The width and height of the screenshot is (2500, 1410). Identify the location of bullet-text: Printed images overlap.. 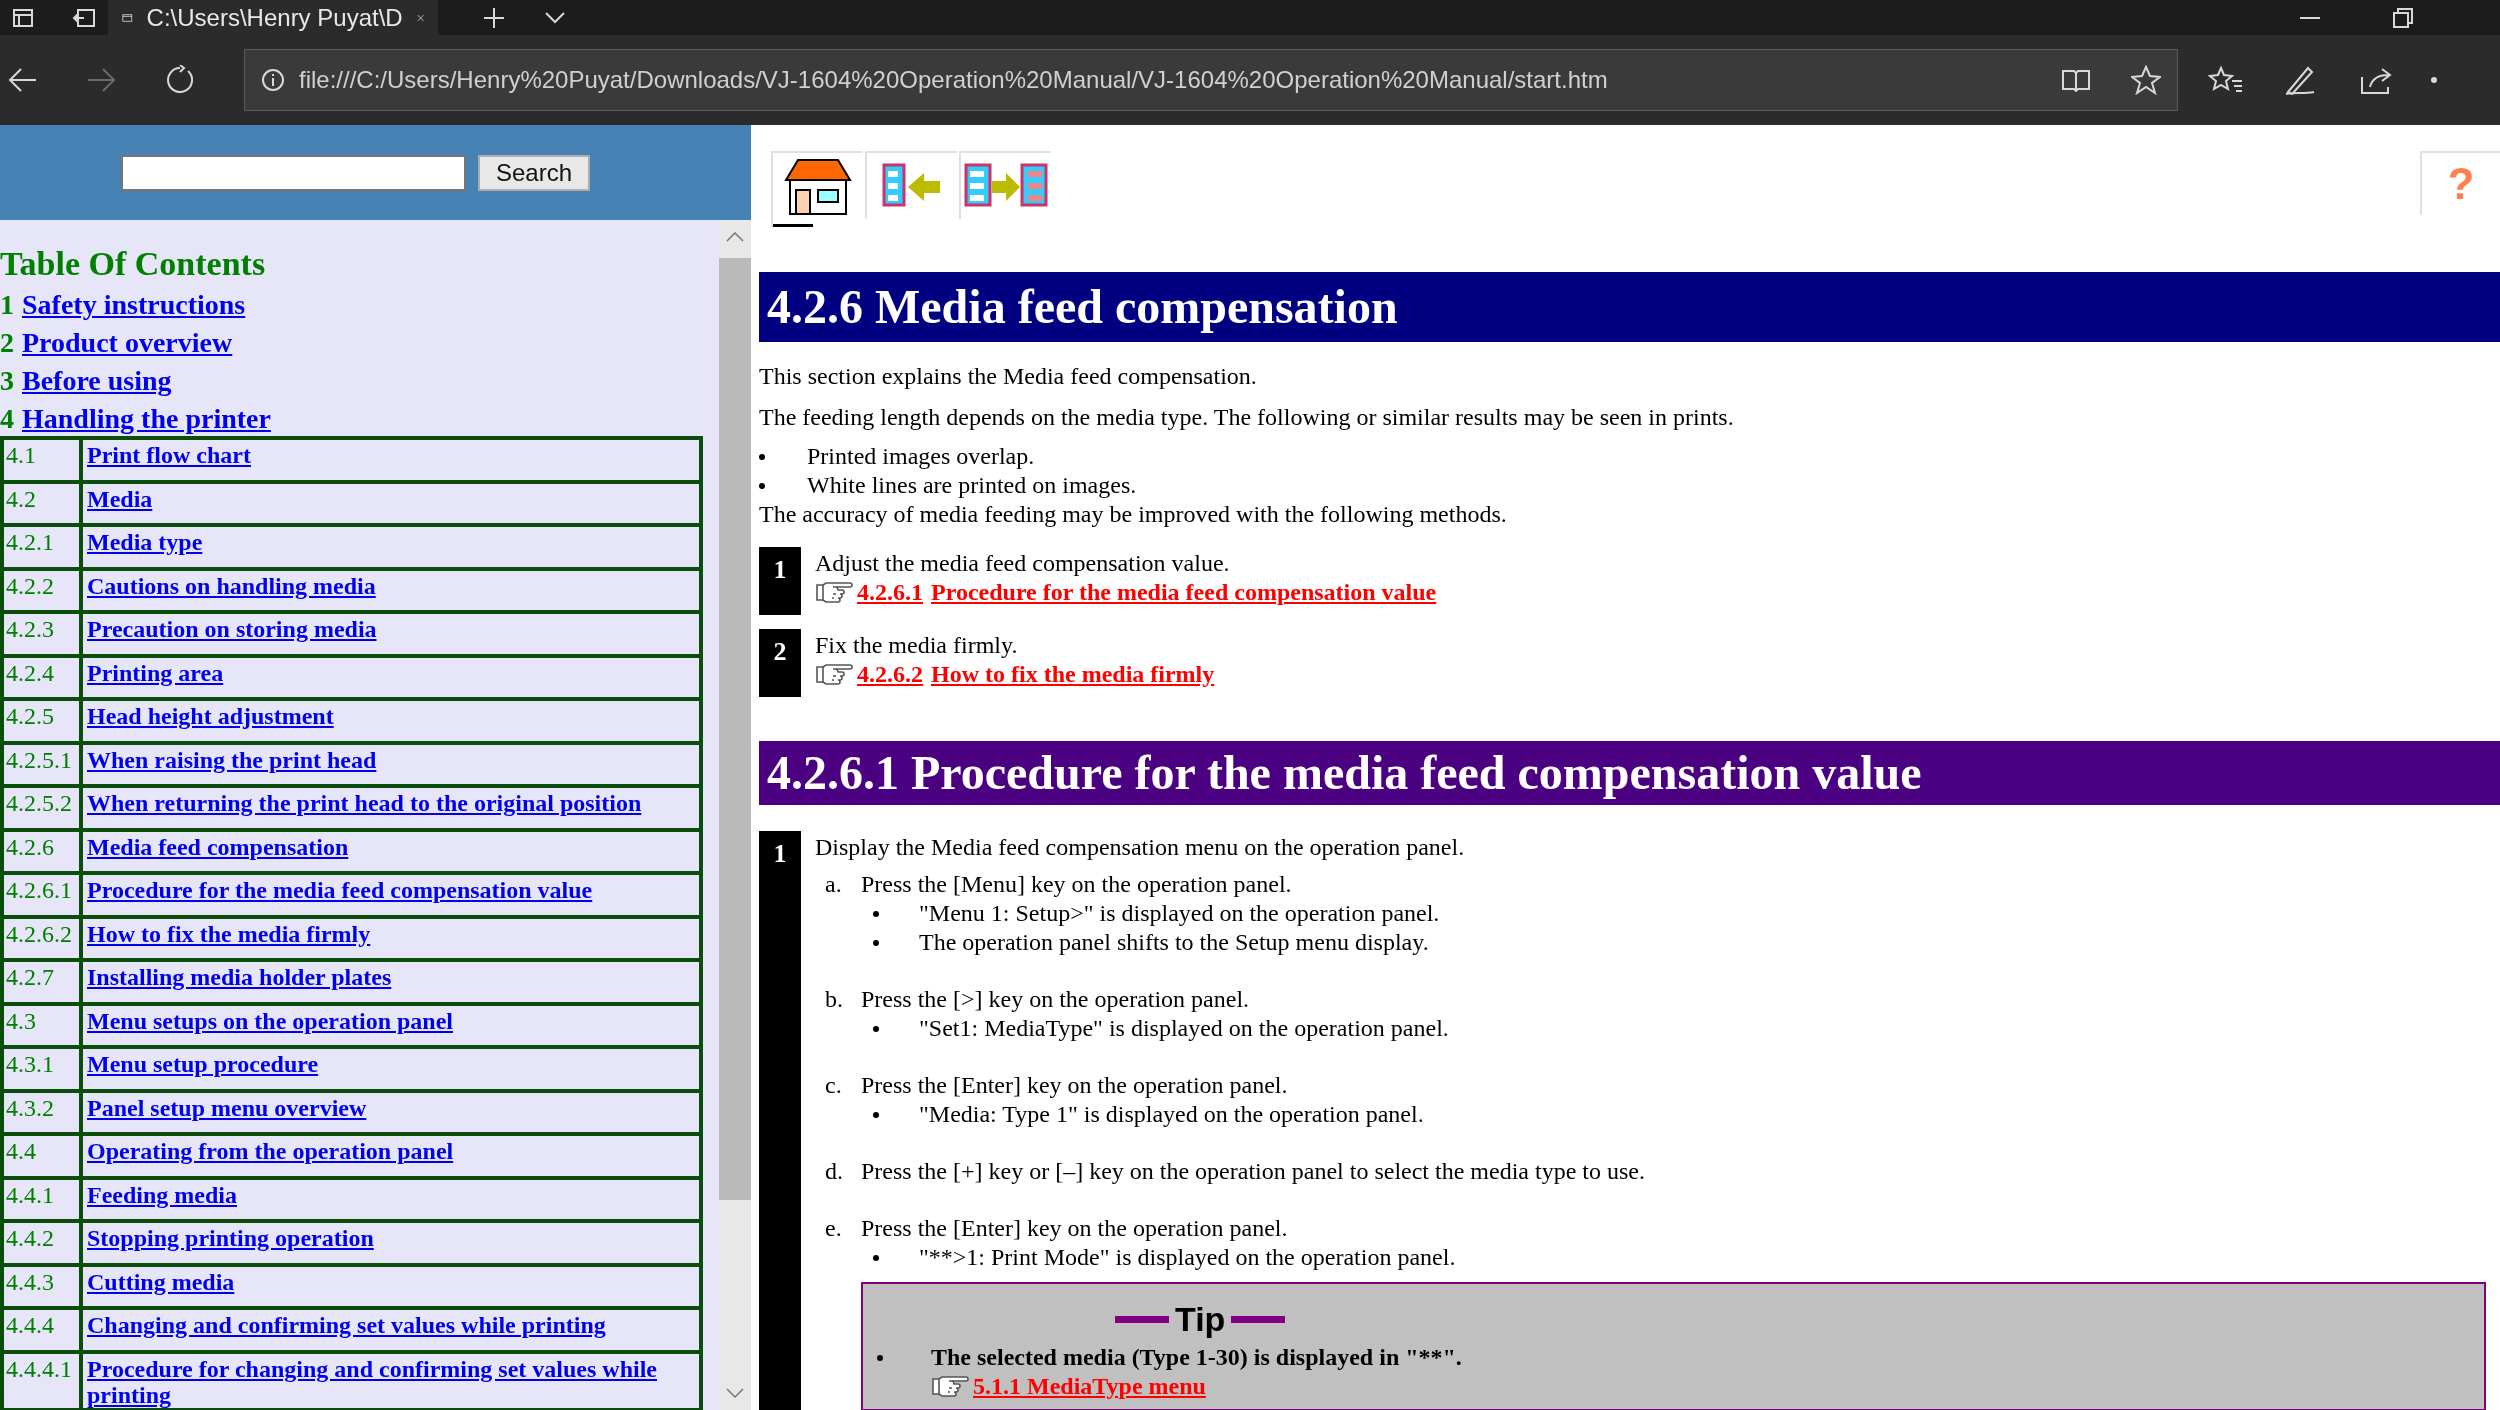
(921, 456).